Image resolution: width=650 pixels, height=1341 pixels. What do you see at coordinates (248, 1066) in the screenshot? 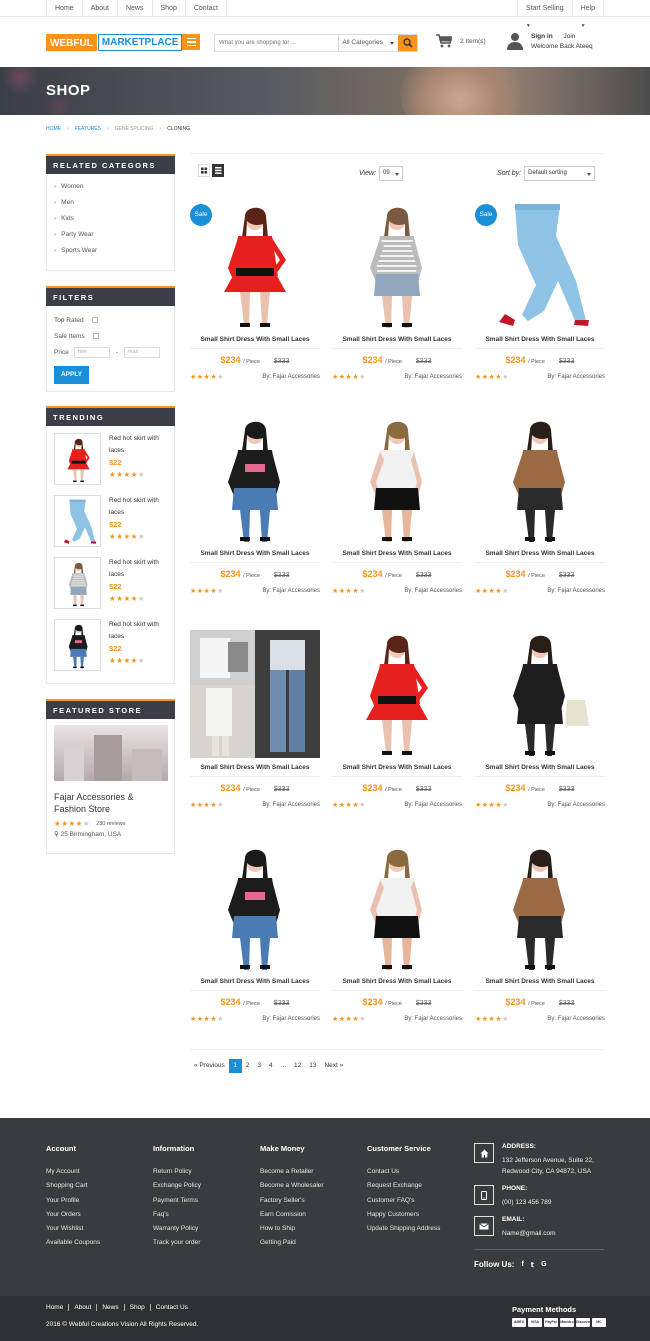
I see `pagination-page: 2` at bounding box center [248, 1066].